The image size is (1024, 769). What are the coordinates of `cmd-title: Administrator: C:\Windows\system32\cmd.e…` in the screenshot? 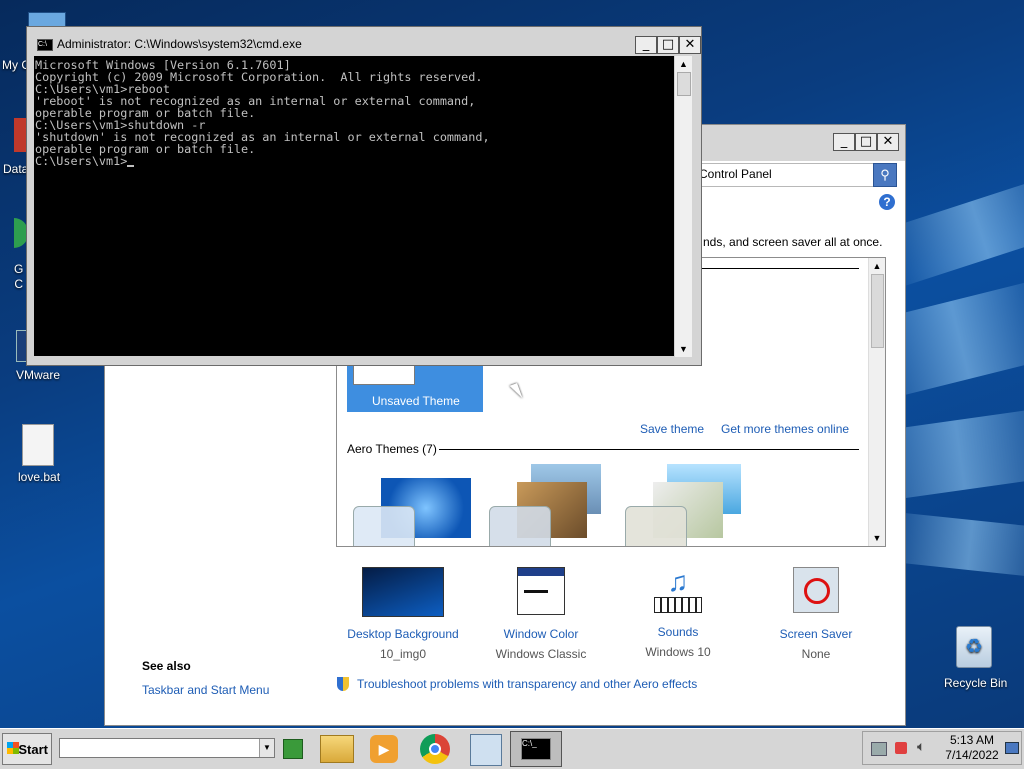 It's located at (179, 44).